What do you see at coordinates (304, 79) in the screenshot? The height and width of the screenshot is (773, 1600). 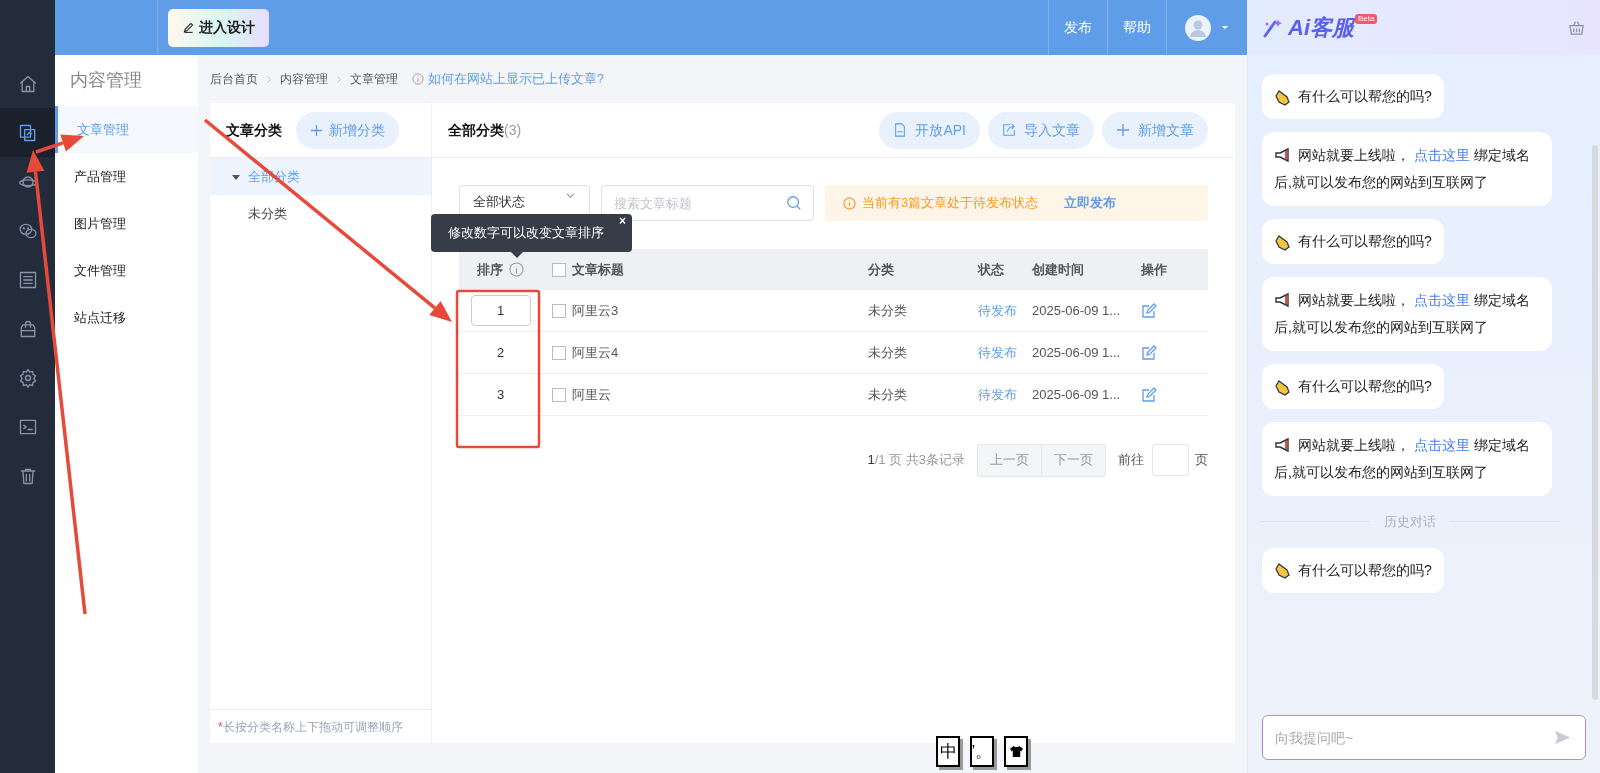 I see `breadcrumb-item: 内容管理` at bounding box center [304, 79].